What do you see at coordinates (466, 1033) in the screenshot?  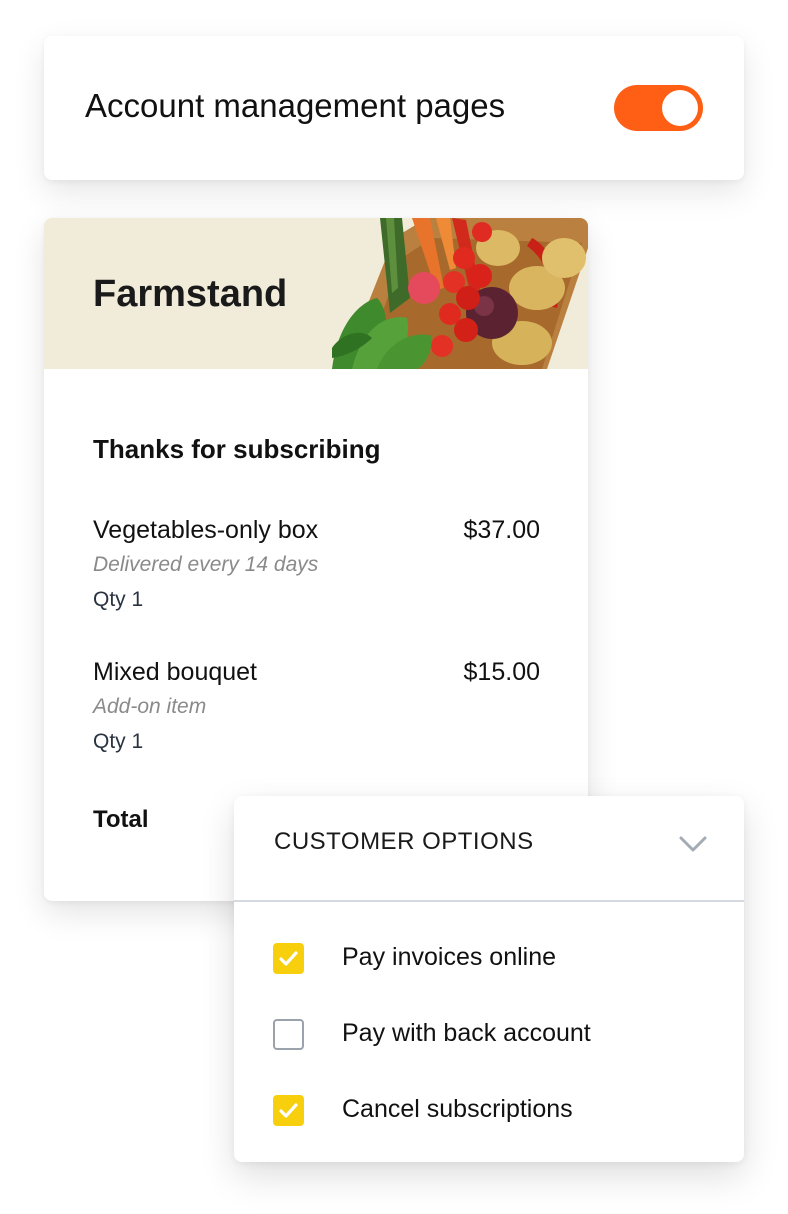 I see `option-label: Pay with back account` at bounding box center [466, 1033].